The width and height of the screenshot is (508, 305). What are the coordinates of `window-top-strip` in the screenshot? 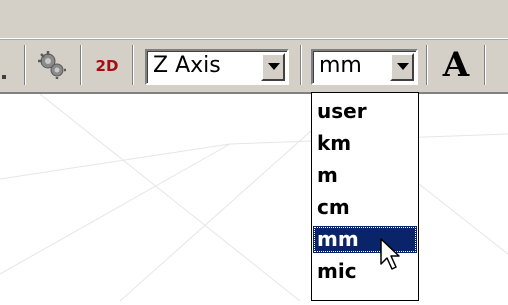 It's located at (254, 19).